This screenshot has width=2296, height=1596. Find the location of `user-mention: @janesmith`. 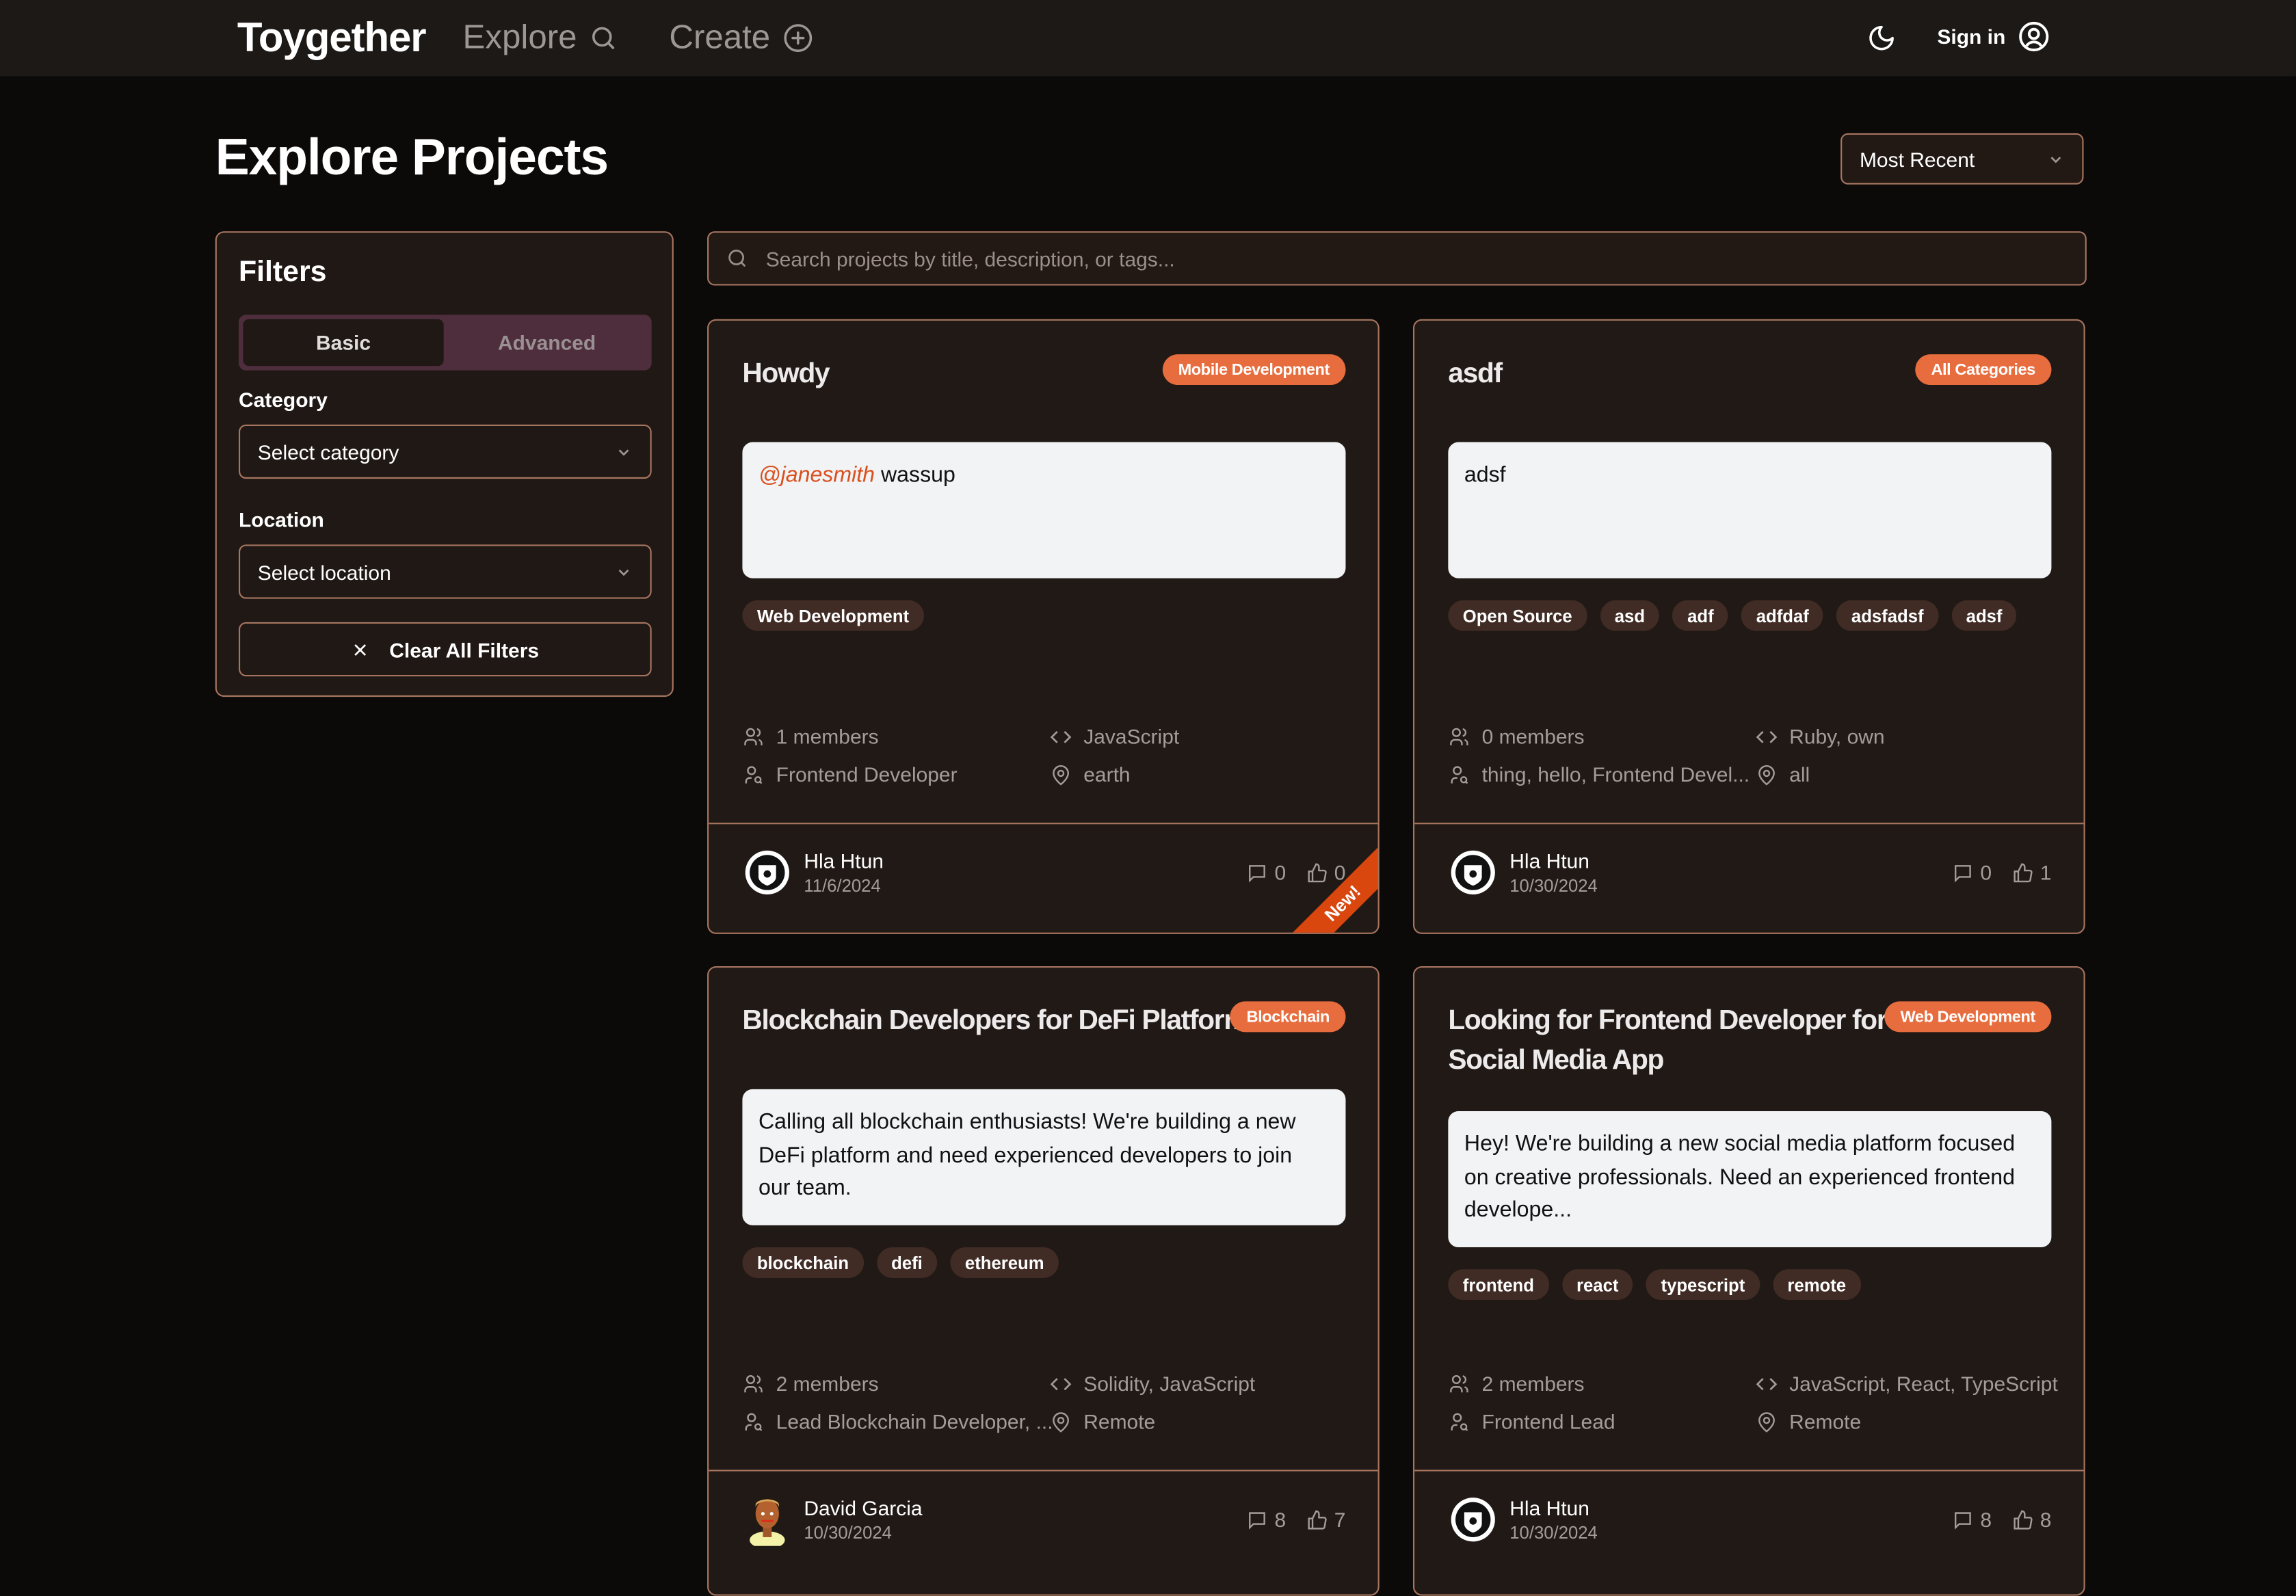

user-mention: @janesmith is located at coordinates (816, 475).